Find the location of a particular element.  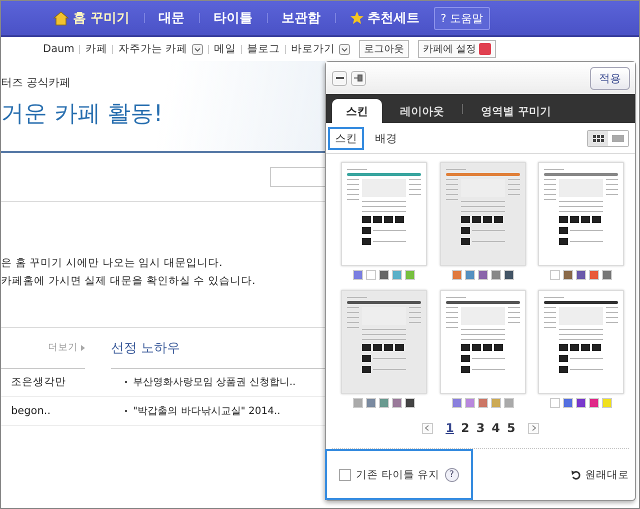

nav-item: 추천세트 is located at coordinates (385, 18).